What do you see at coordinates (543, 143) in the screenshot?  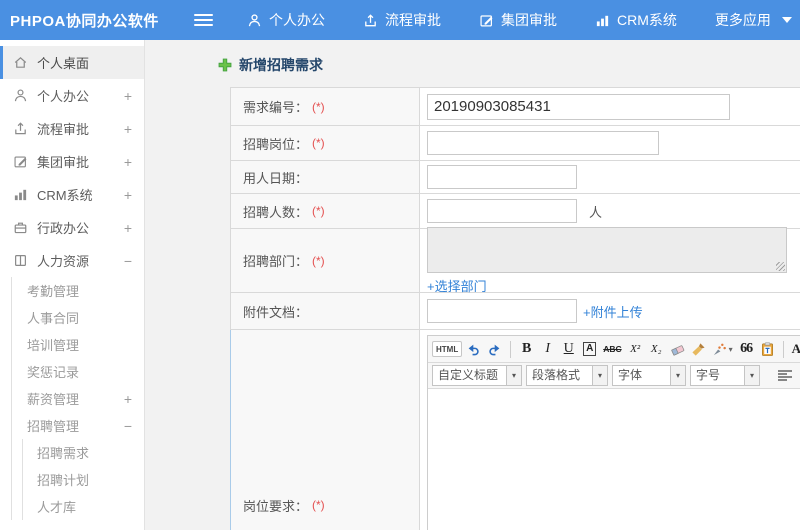 I see `position-input` at bounding box center [543, 143].